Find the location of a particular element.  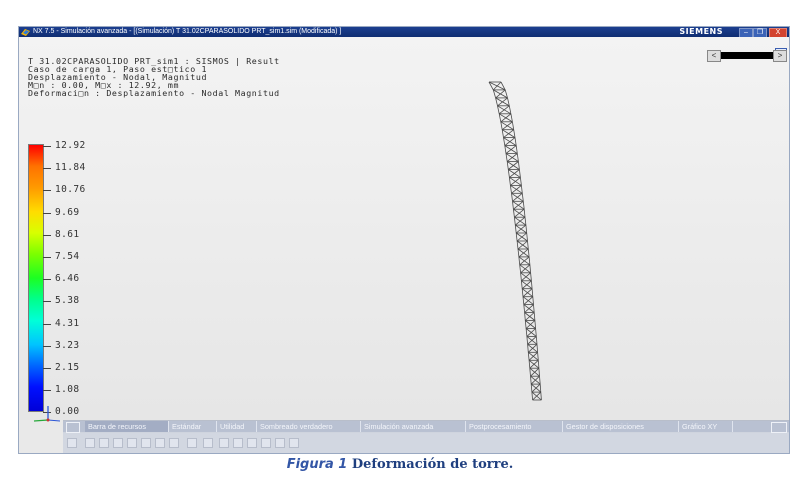

tab-simulacion-avanzada: Simulación avanzada is located at coordinates (413, 426).